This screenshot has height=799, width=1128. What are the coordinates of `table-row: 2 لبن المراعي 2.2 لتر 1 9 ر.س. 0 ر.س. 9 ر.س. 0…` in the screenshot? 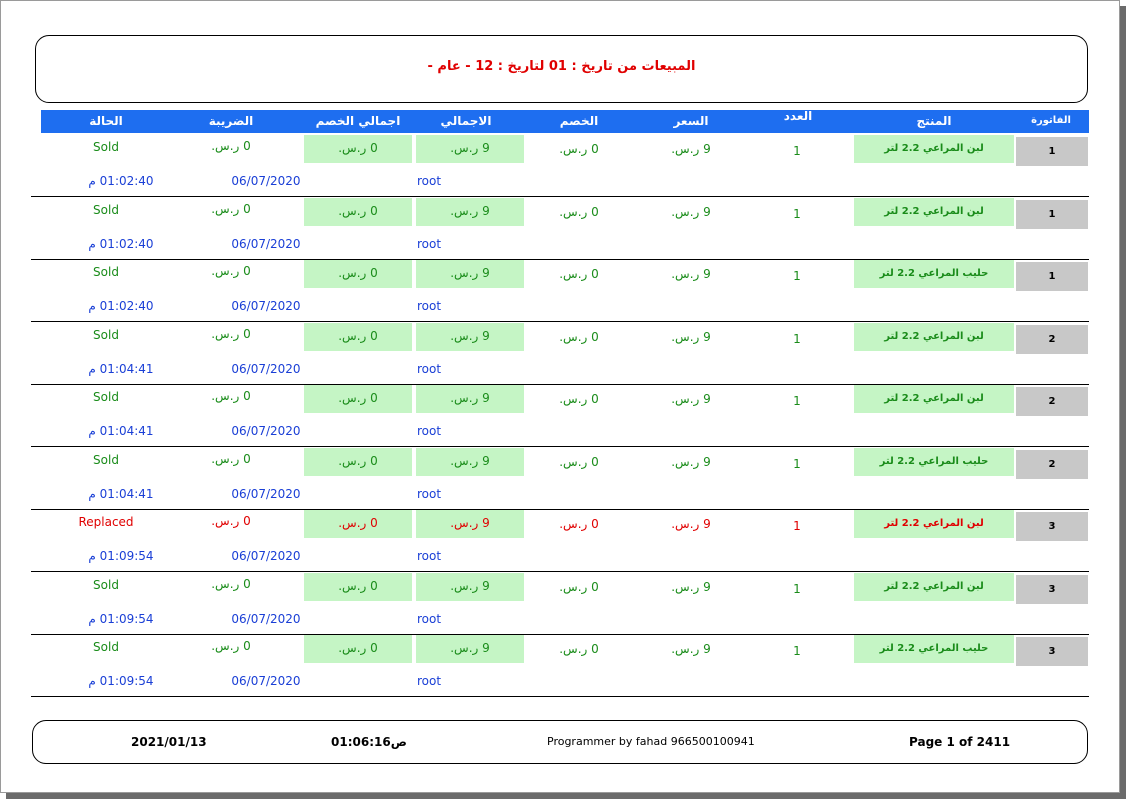 It's located at (560, 353).